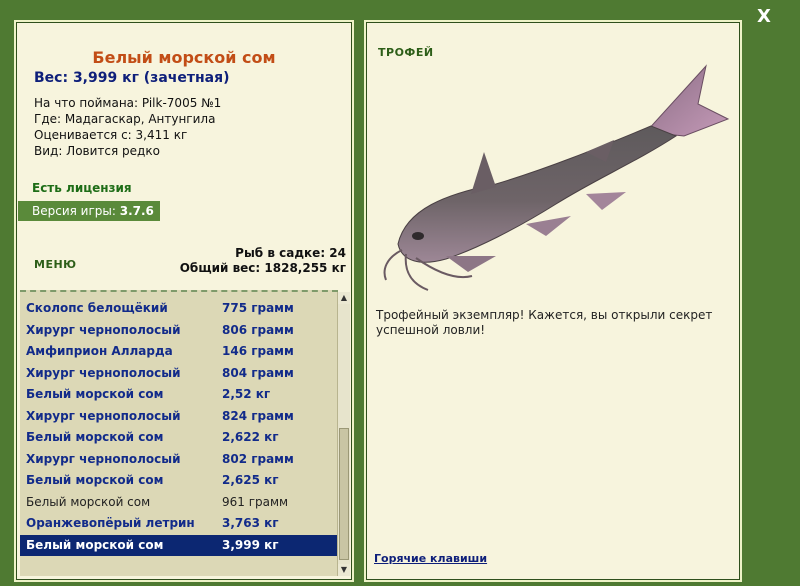 The width and height of the screenshot is (800, 586). What do you see at coordinates (344, 570) in the screenshot?
I see `arrow-down-icon: ▼` at bounding box center [344, 570].